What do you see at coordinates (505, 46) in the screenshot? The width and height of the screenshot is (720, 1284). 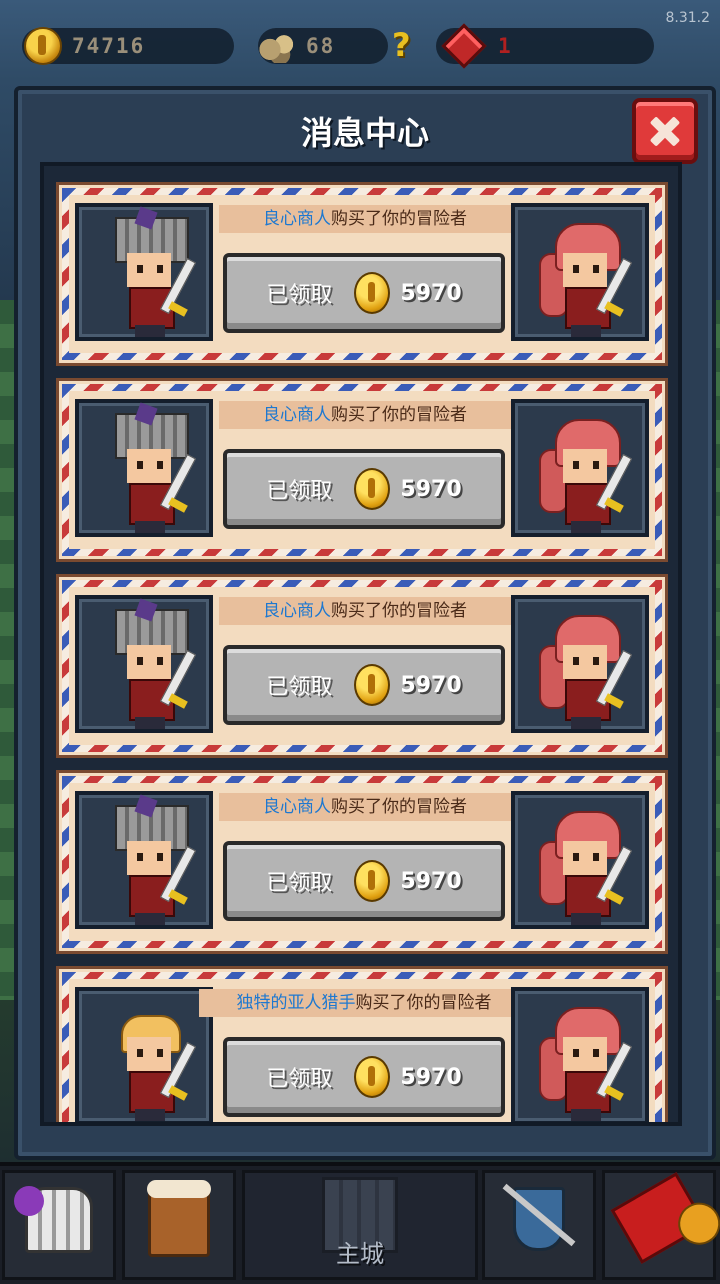 I see `gem-value: 1` at bounding box center [505, 46].